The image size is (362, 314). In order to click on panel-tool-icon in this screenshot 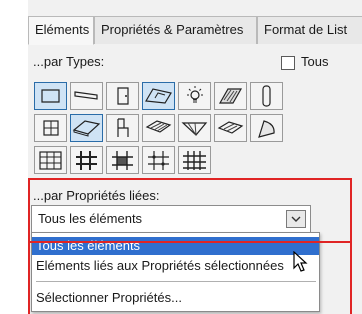, I will do `click(122, 160)`.